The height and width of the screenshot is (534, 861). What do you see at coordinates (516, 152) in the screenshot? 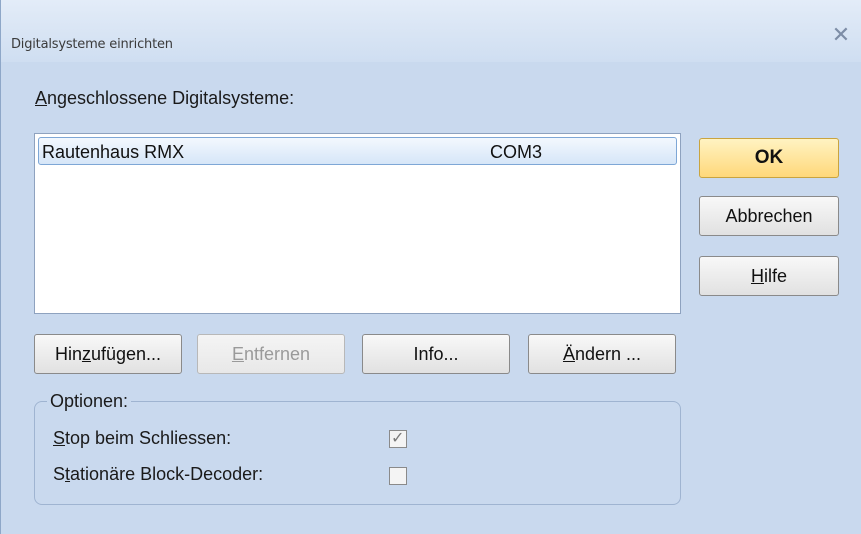
I see `system-port: COM3` at bounding box center [516, 152].